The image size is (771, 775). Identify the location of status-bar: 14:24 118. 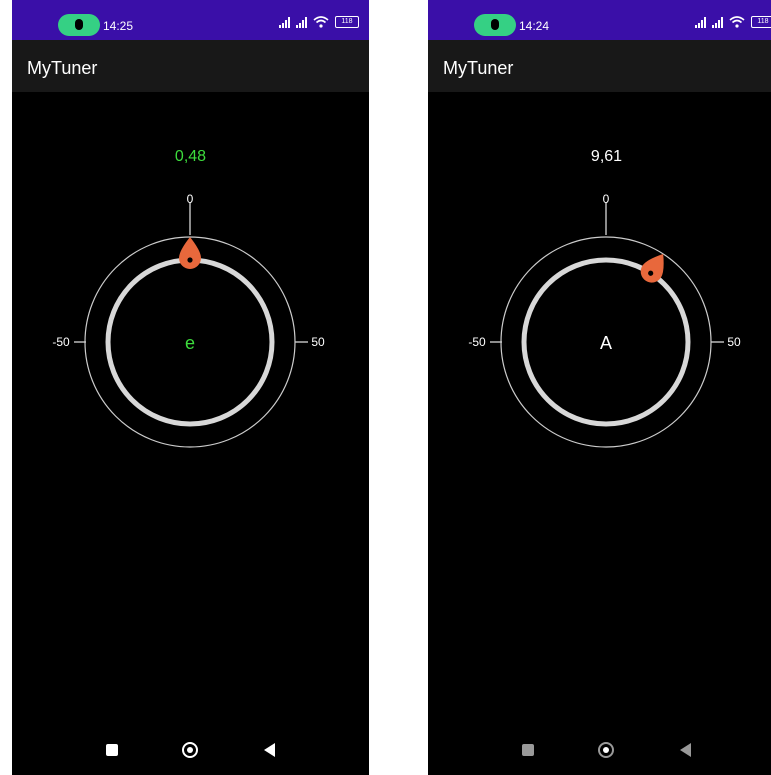
(599, 20).